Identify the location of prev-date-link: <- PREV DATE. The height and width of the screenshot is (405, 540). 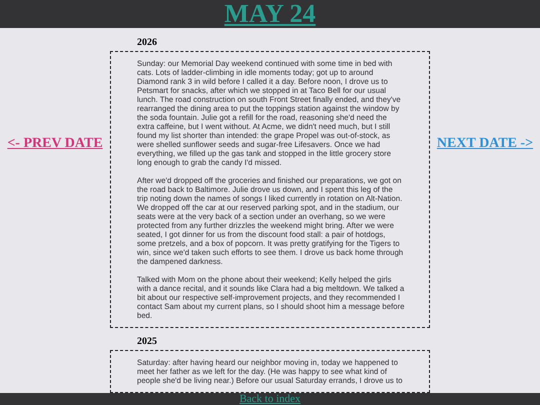
(55, 143).